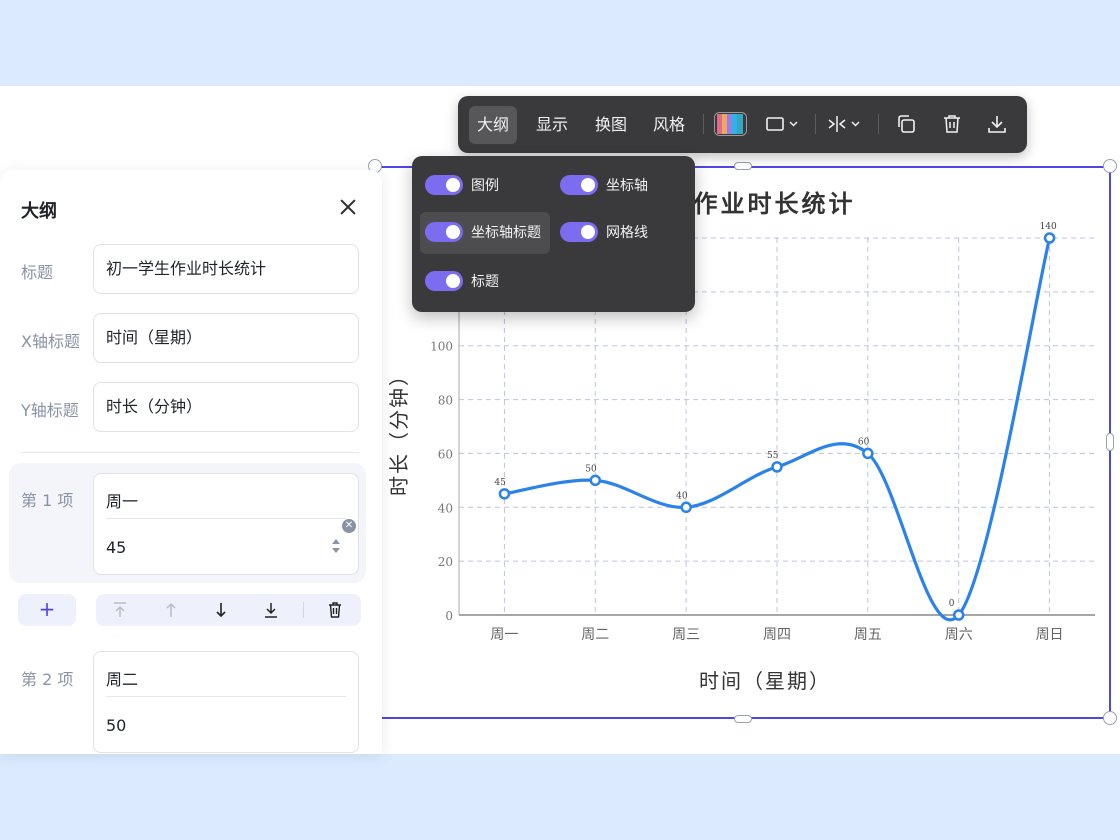 This screenshot has width=1120, height=840. I want to click on panel-title: 大纲, so click(39, 211).